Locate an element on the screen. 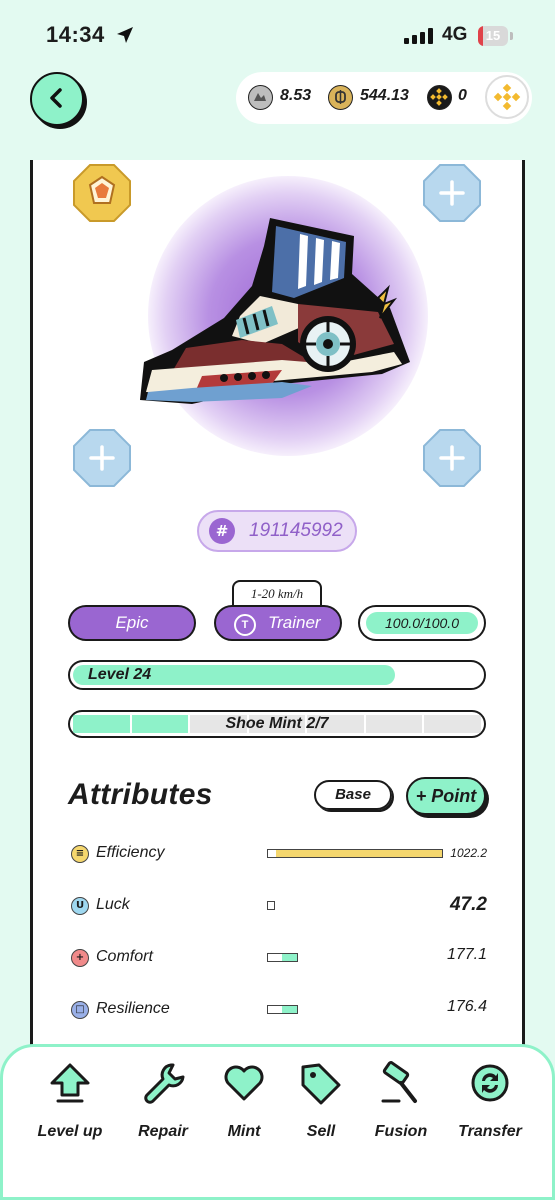 The height and width of the screenshot is (1200, 555). shoe-id-badge: # 191145992 is located at coordinates (277, 531).